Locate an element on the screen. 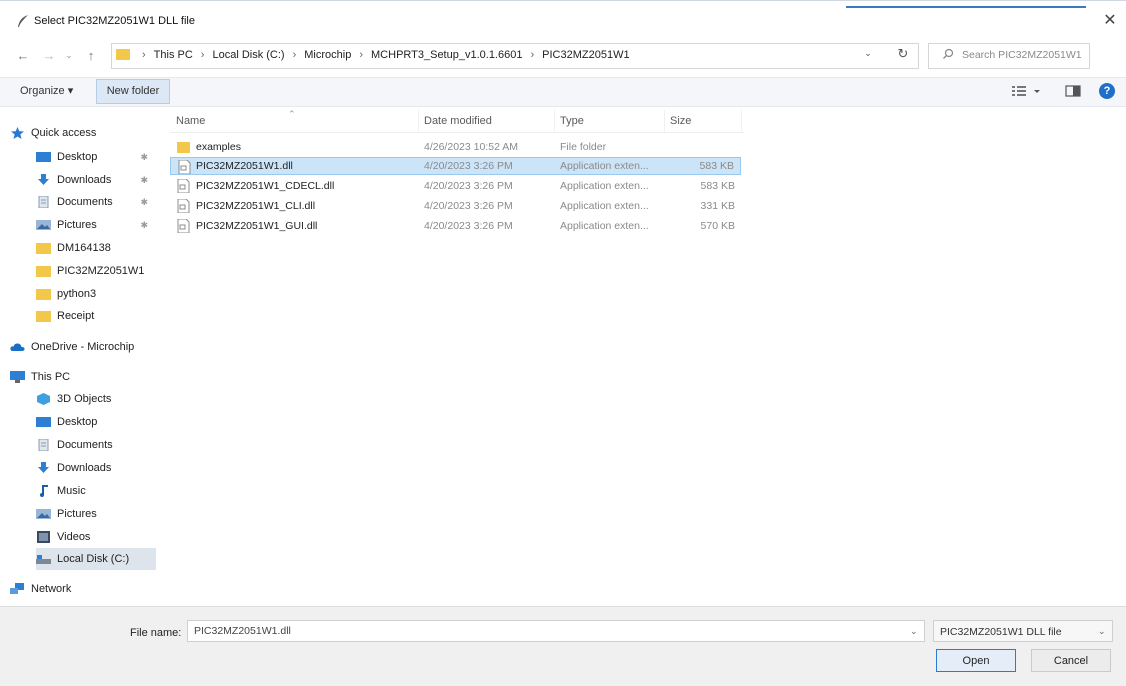 This screenshot has height=686, width=1126. new-folder-button: New folder is located at coordinates (133, 91).